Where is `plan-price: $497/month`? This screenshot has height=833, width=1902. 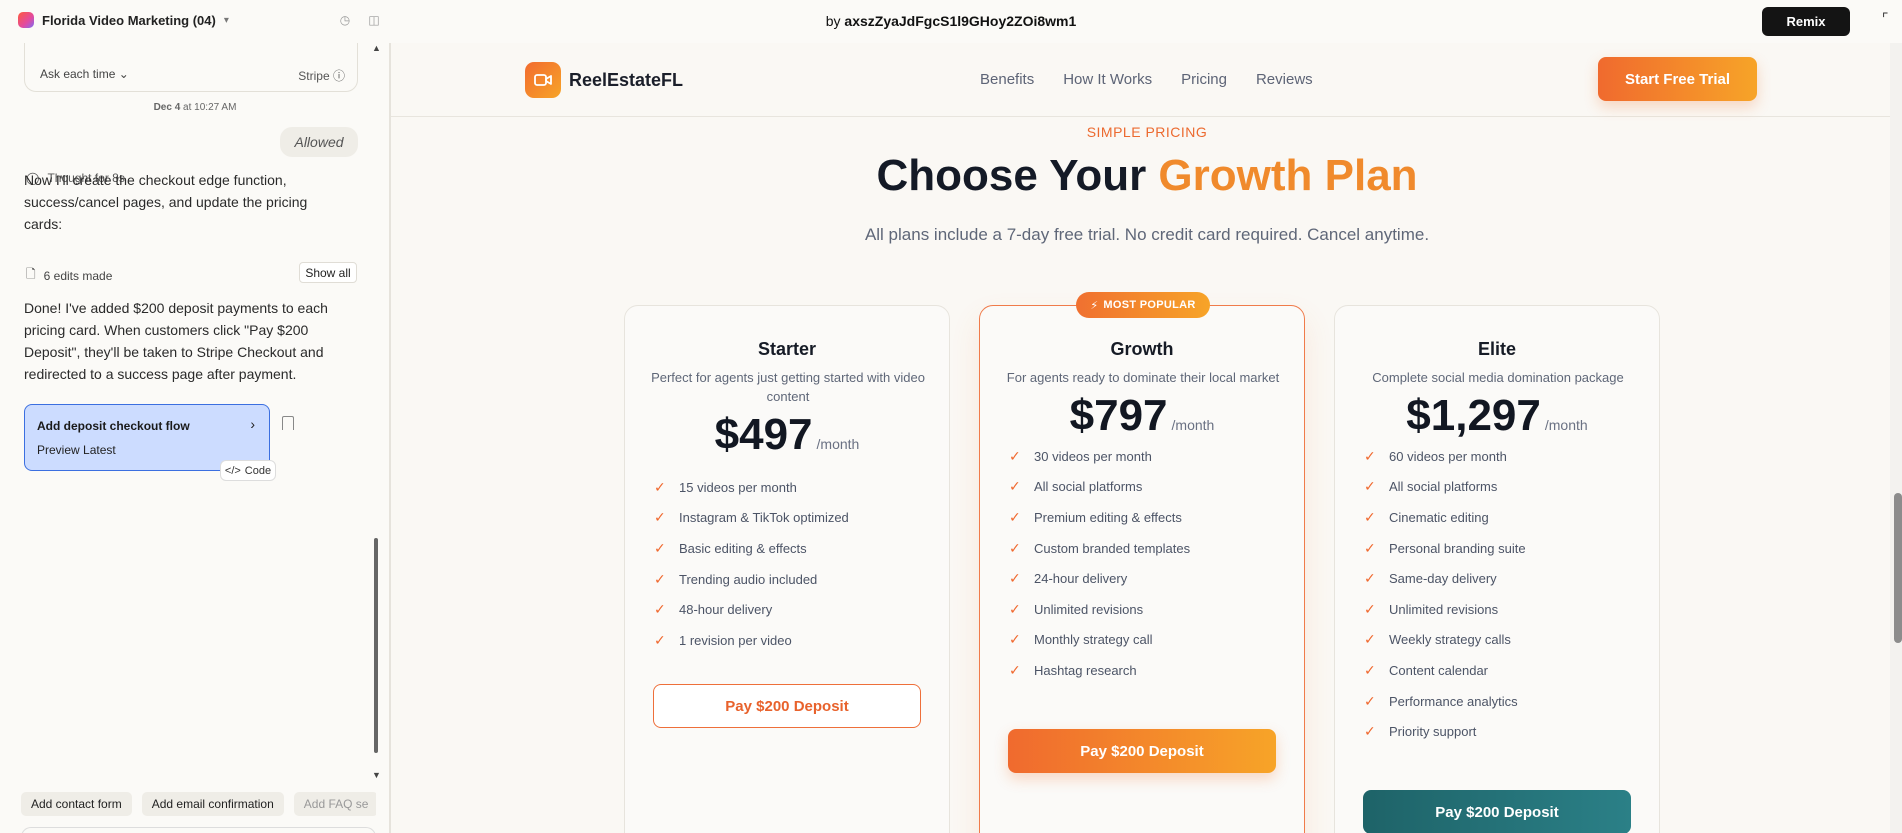 plan-price: $497/month is located at coordinates (787, 435).